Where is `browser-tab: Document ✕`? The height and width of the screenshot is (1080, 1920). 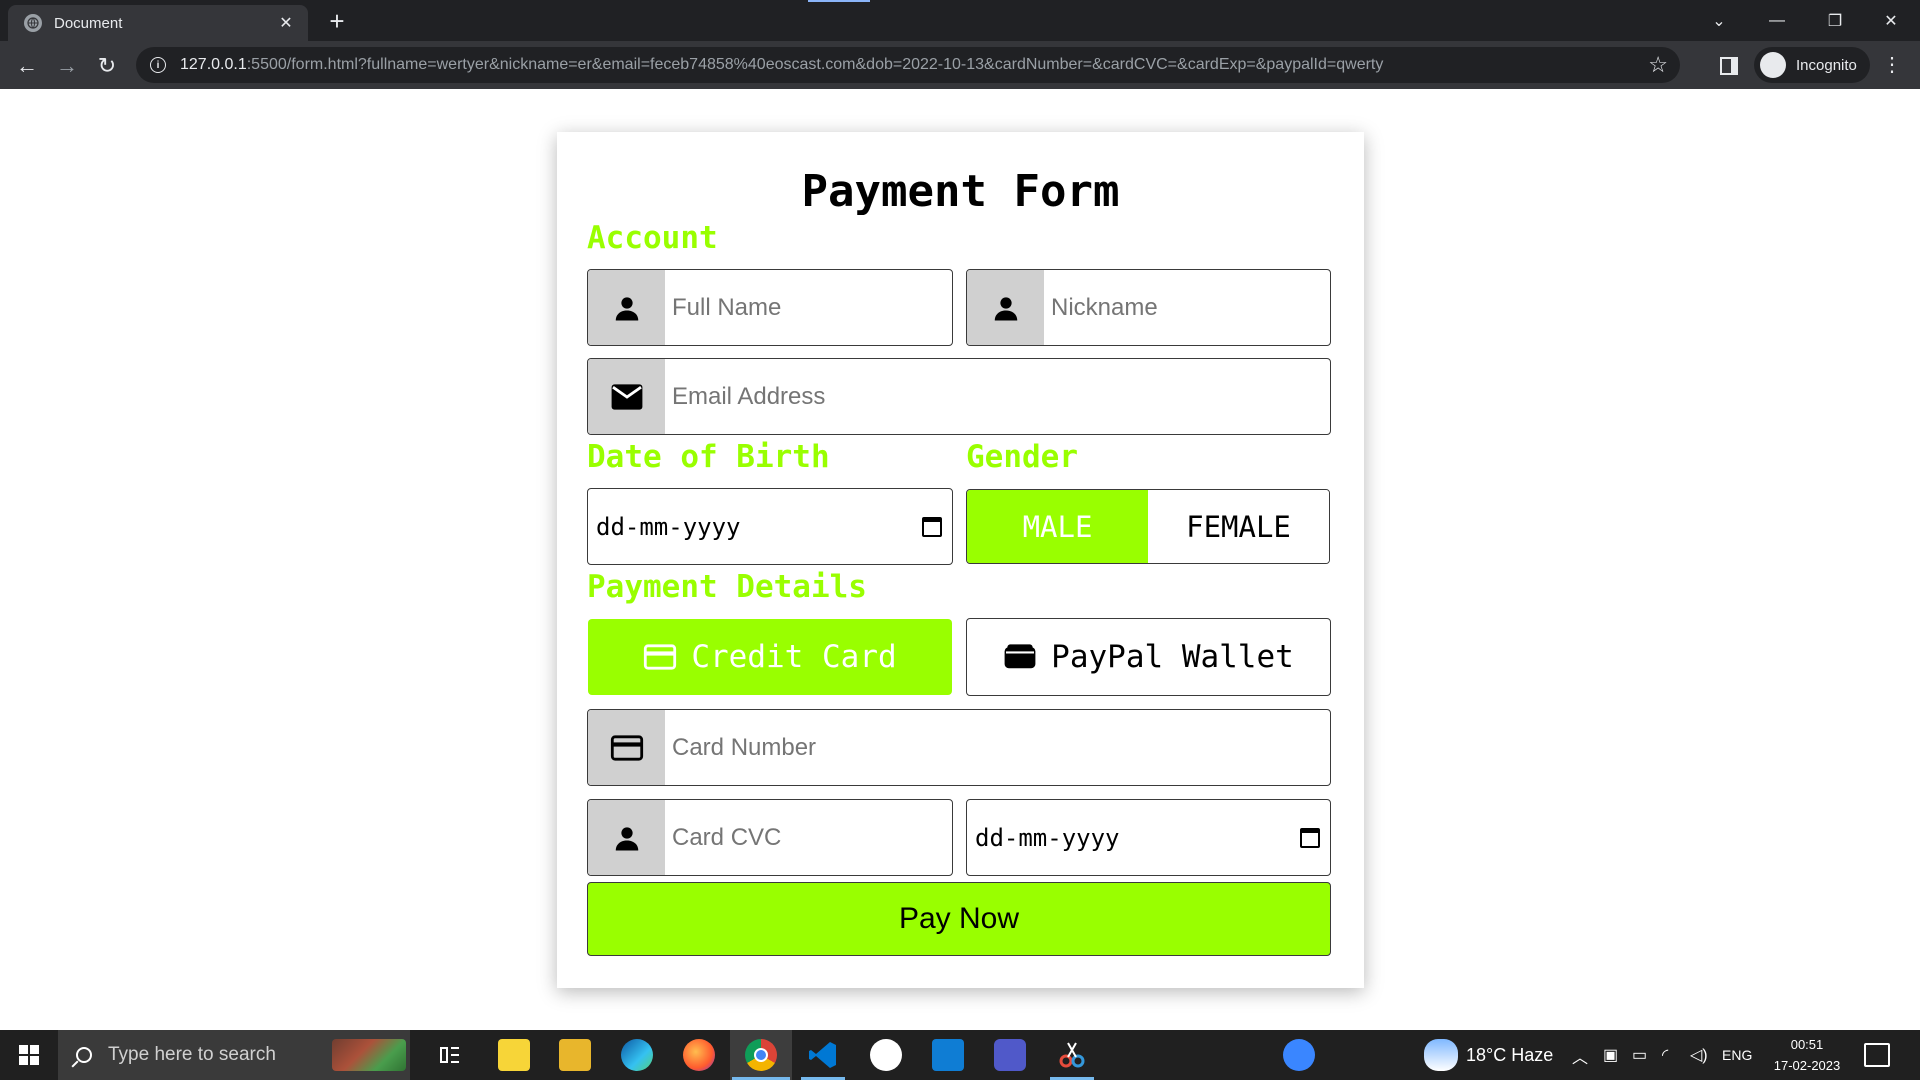
browser-tab: Document ✕ is located at coordinates (158, 23).